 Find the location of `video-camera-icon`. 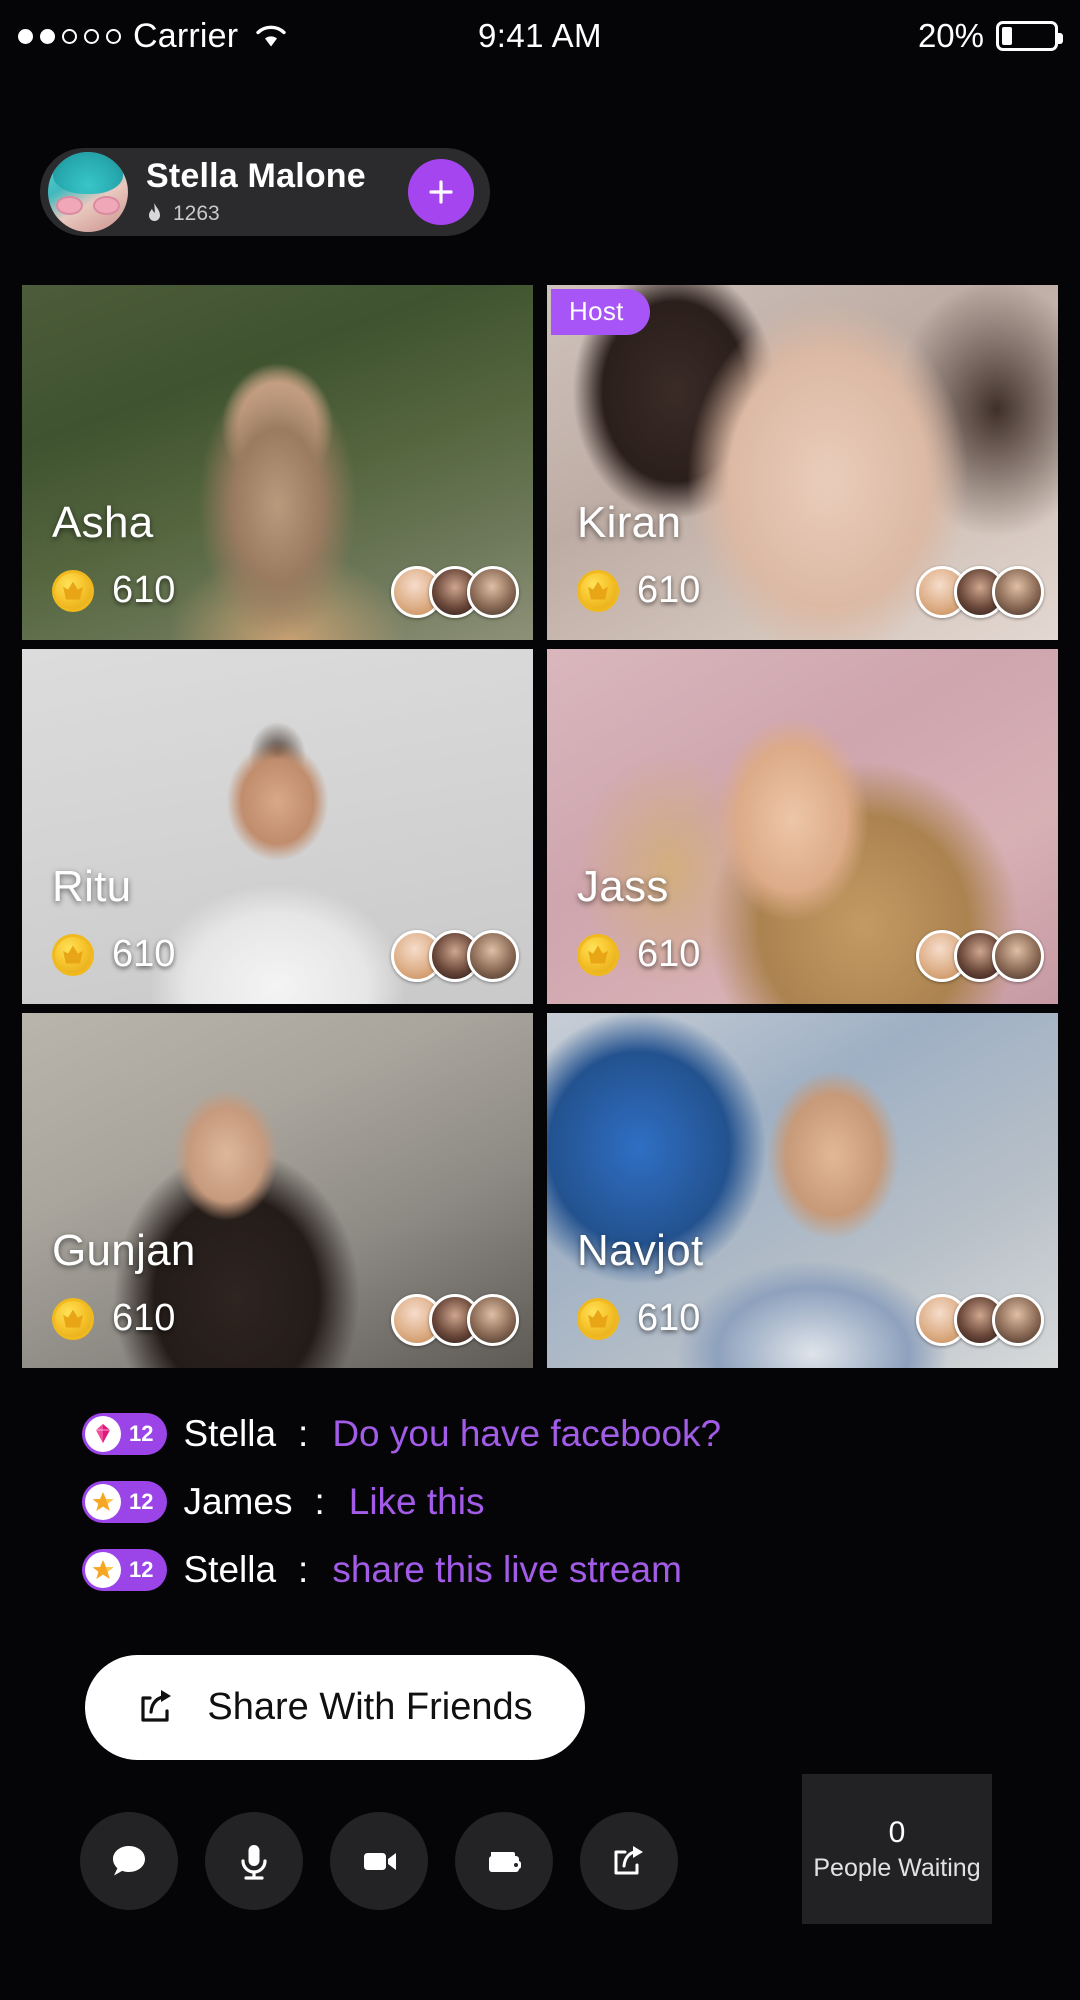

video-camera-icon is located at coordinates (380, 1861).